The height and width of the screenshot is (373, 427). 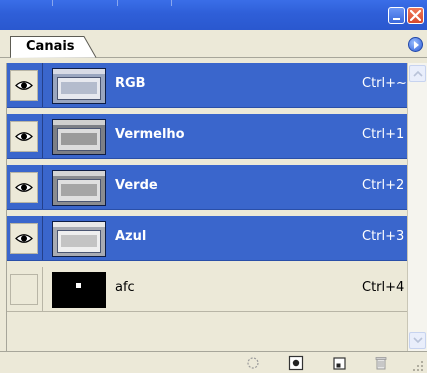 I want to click on close-button, so click(x=415, y=15).